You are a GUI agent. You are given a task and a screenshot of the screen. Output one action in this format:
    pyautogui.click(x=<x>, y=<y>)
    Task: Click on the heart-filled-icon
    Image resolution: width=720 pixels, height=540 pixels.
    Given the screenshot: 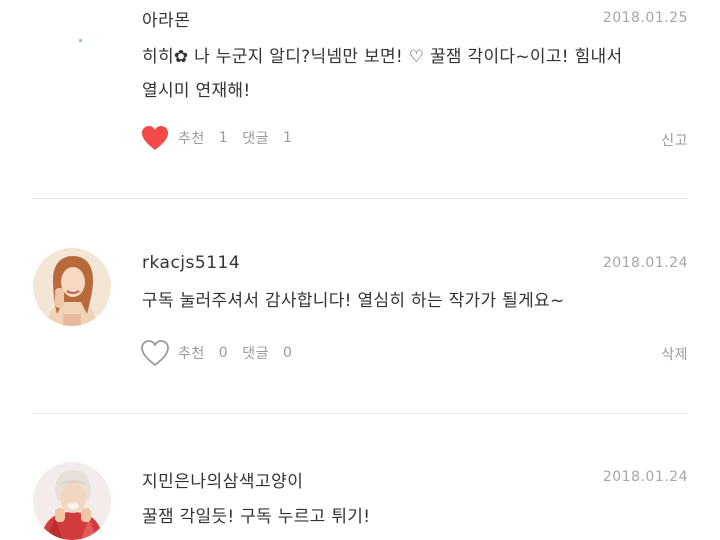 What is the action you would take?
    pyautogui.click(x=155, y=138)
    